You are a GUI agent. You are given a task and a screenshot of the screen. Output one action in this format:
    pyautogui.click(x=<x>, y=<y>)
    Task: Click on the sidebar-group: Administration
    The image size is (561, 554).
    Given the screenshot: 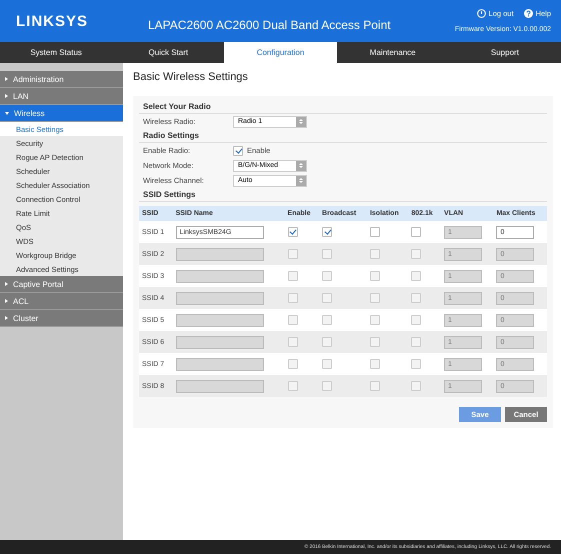 What is the action you would take?
    pyautogui.click(x=61, y=79)
    